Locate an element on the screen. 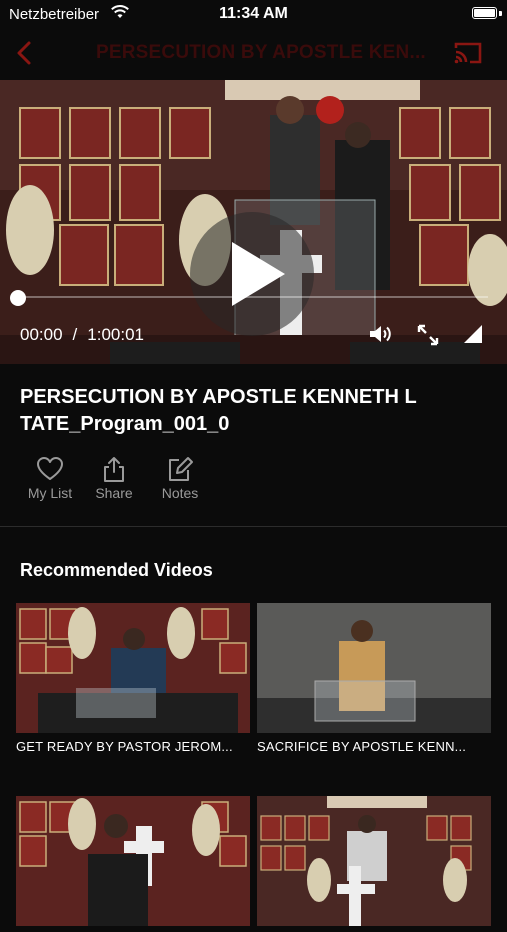 This screenshot has height=932, width=507. current-time: 00:00 is located at coordinates (41, 334).